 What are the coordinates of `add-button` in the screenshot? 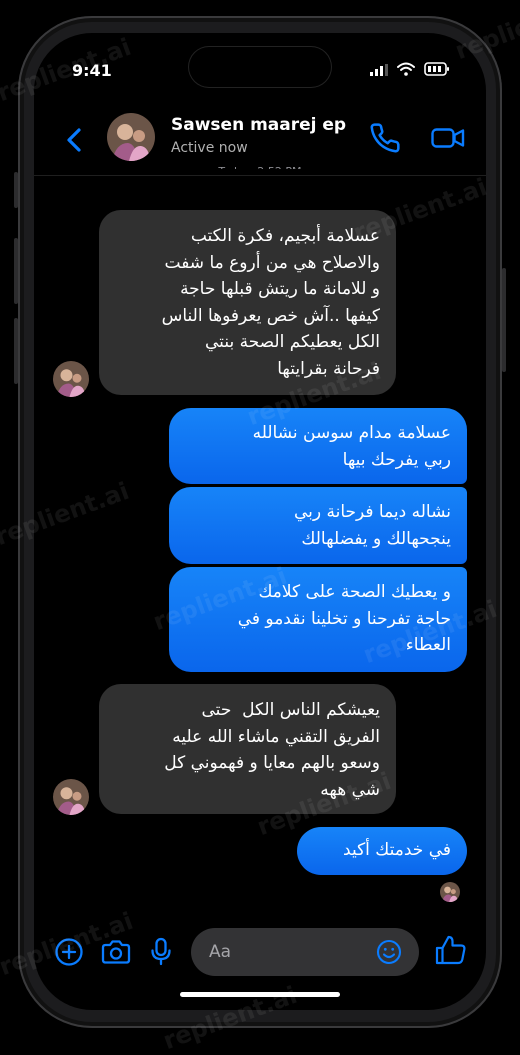 It's located at (69, 952).